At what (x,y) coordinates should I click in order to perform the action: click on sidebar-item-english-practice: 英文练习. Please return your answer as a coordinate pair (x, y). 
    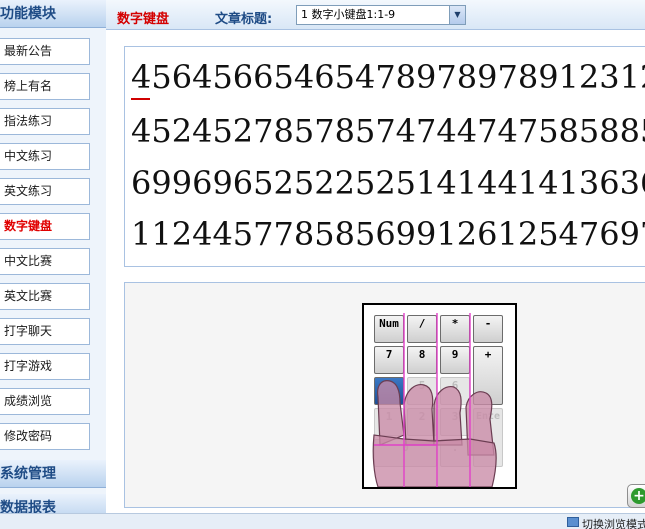
    Looking at the image, I should click on (45, 191).